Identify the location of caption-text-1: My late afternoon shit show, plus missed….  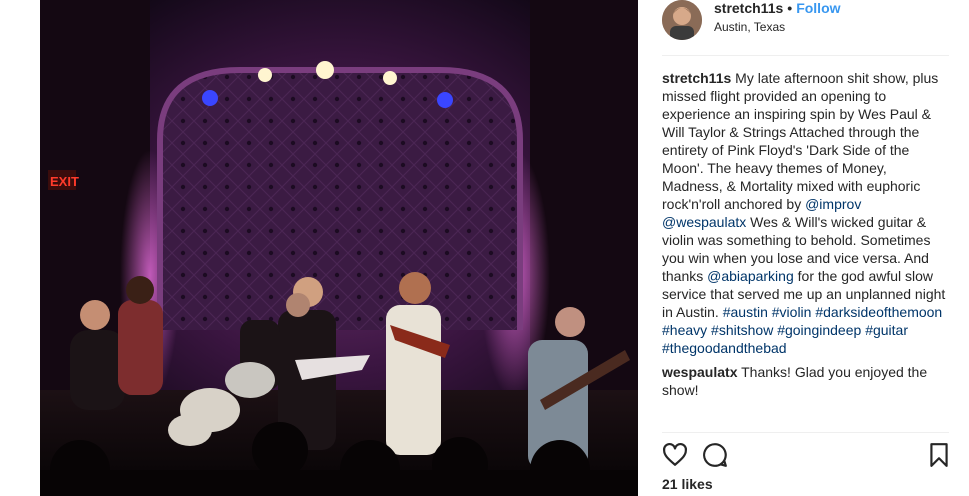
(800, 141).